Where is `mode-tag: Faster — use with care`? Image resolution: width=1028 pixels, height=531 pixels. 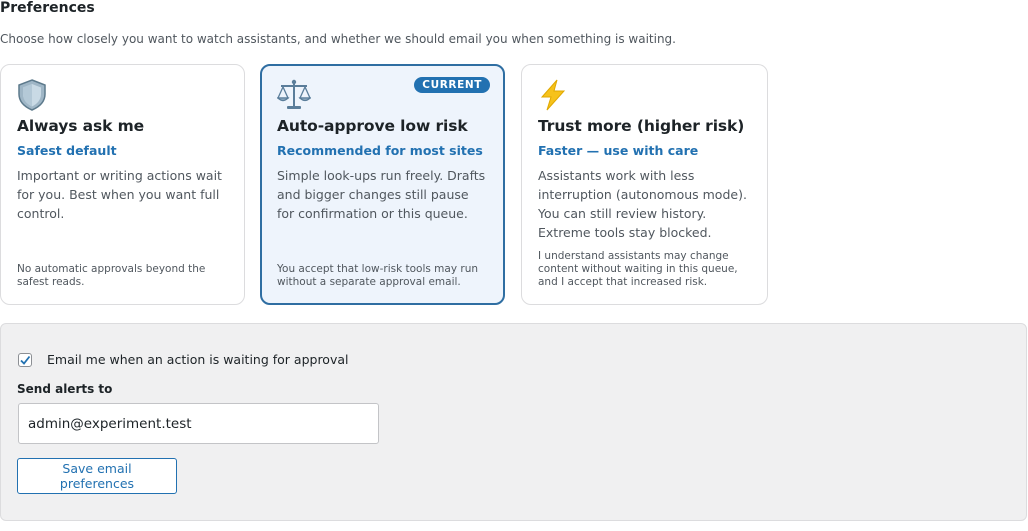 mode-tag: Faster — use with care is located at coordinates (618, 150).